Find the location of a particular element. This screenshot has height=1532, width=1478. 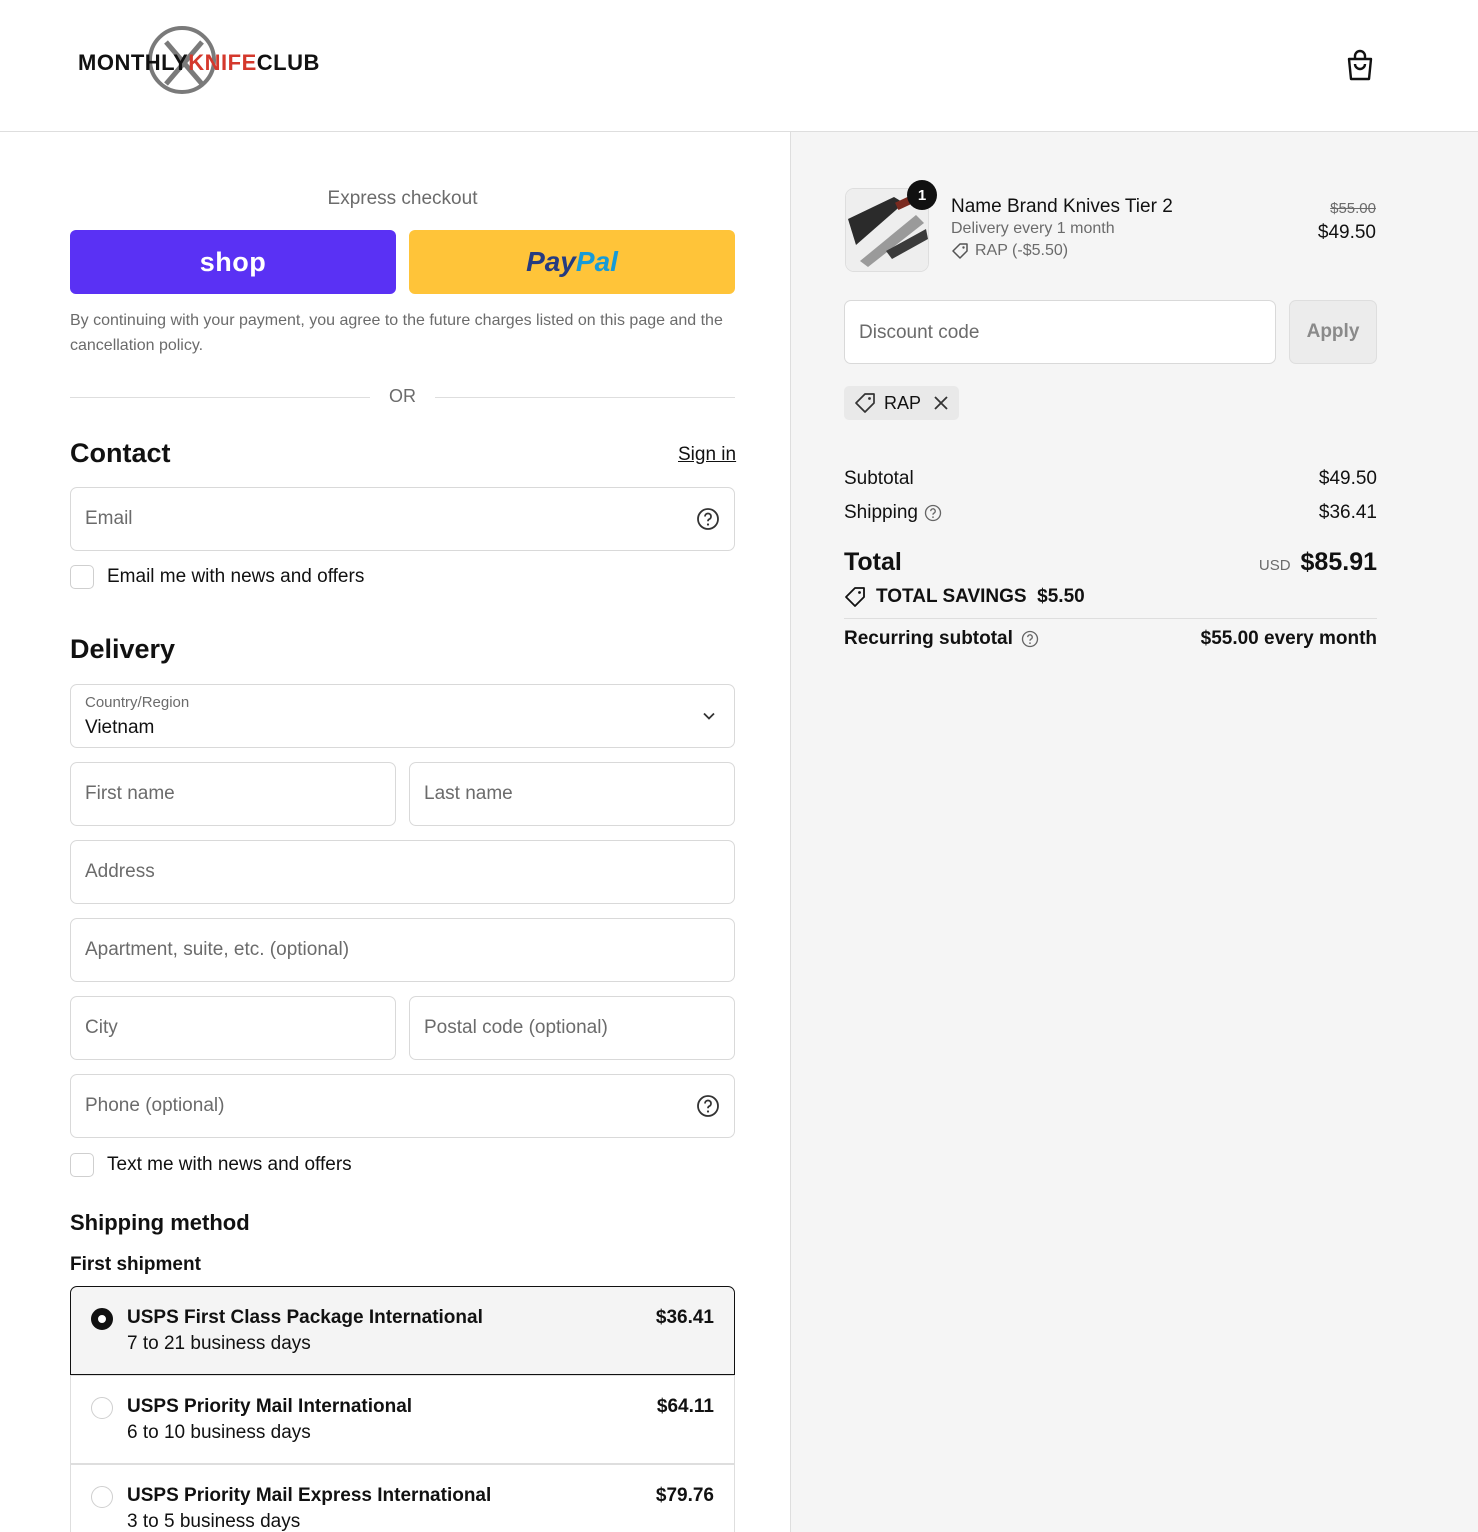

address-field: Address is located at coordinates (402, 872).